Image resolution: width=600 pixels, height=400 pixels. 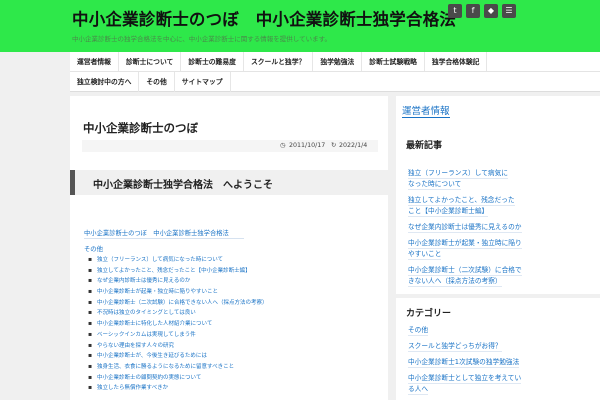 I want to click on category-item: 中小企業診断士として独立を考えてい る人へ, so click(x=465, y=384).